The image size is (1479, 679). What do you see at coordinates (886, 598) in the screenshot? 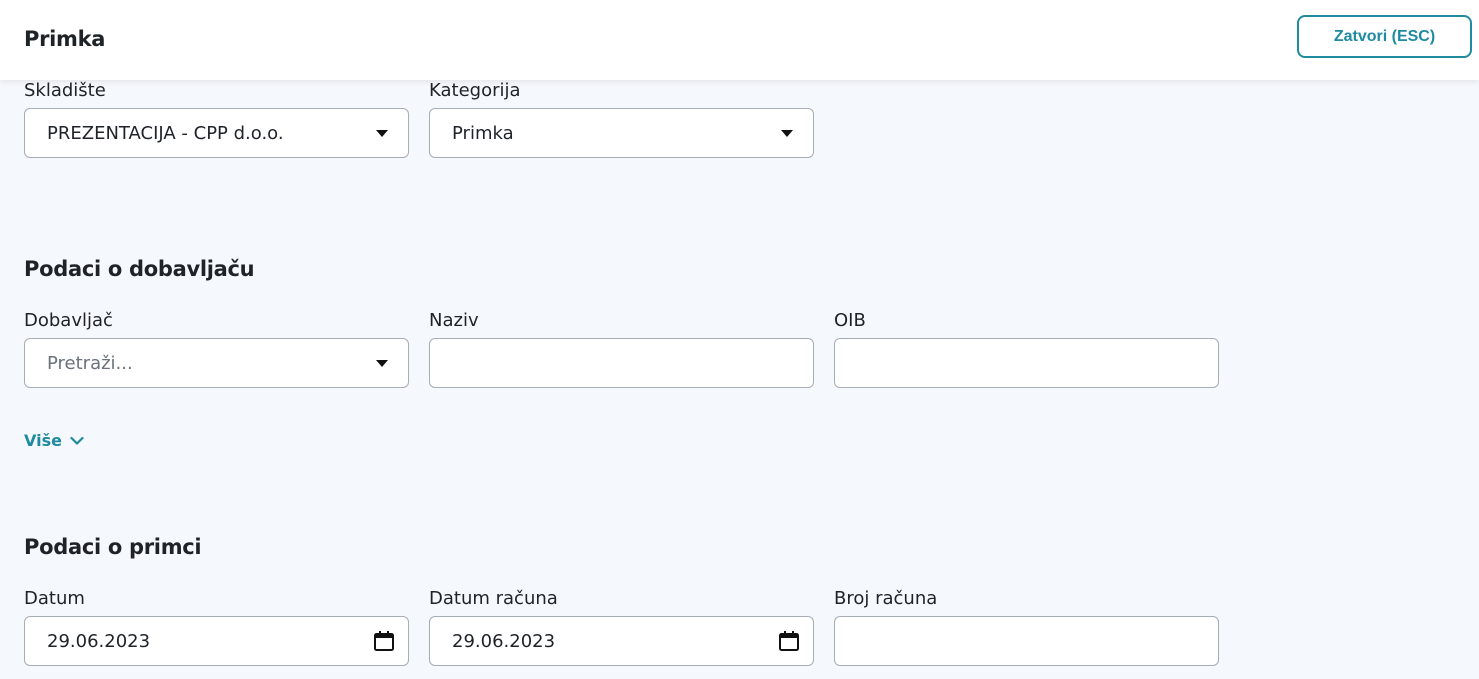
I see `invoice-number-label: Broj računa` at bounding box center [886, 598].